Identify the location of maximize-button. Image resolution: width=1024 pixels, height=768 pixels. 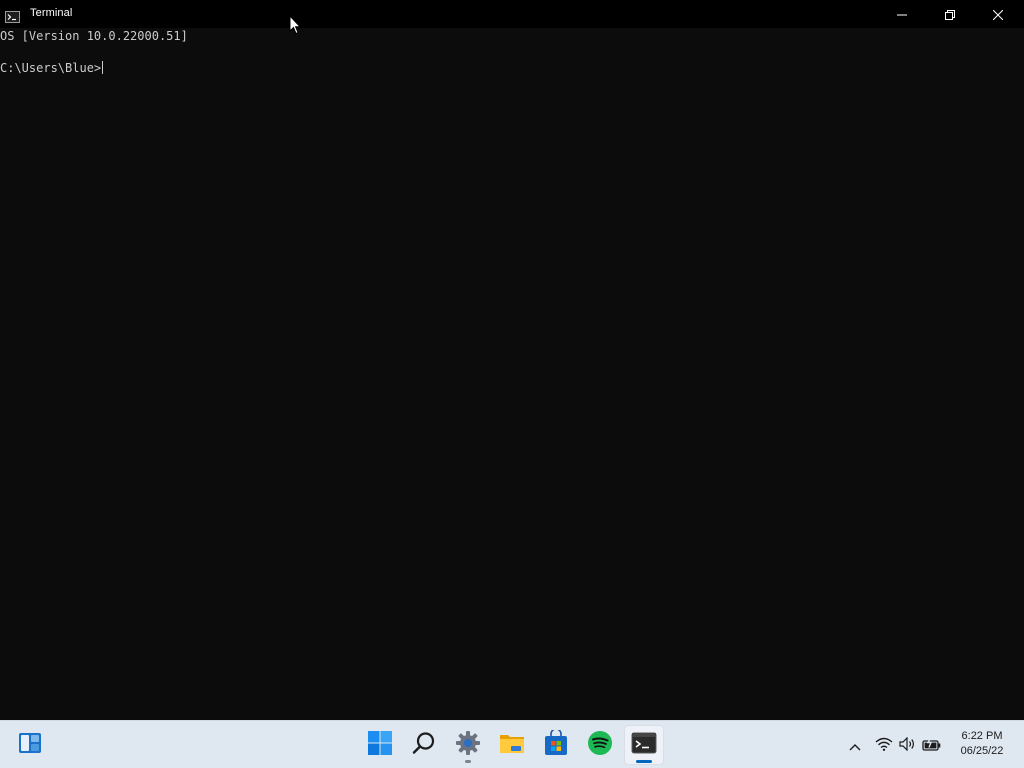
(950, 14).